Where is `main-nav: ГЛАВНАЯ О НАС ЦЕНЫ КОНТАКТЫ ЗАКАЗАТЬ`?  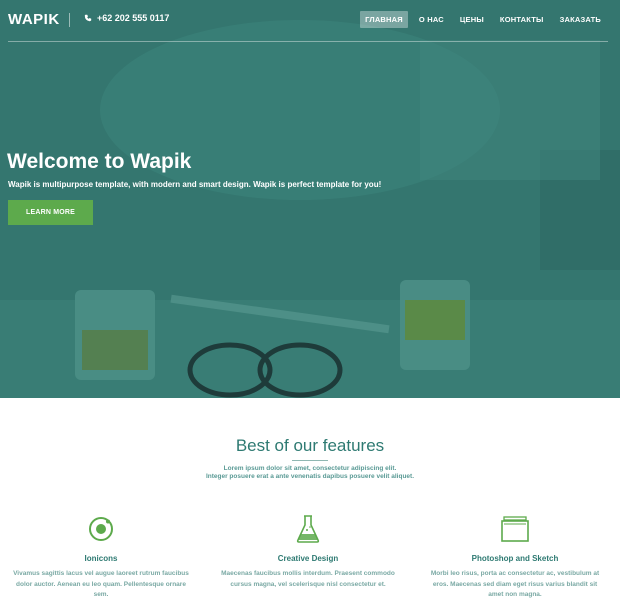 main-nav: ГЛАВНАЯ О НАС ЦЕНЫ КОНТАКТЫ ЗАКАЗАТЬ is located at coordinates (483, 19).